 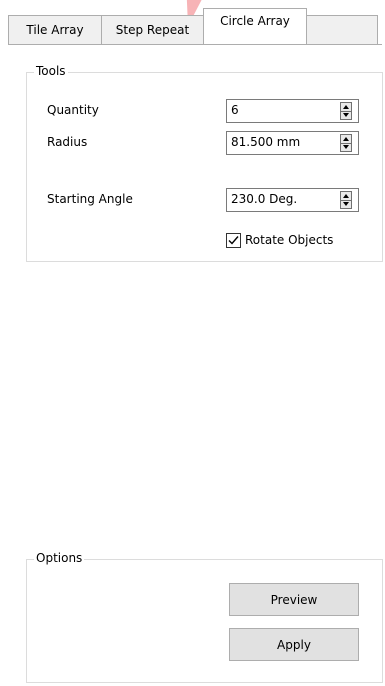 I want to click on quantity-value: 6, so click(x=235, y=110).